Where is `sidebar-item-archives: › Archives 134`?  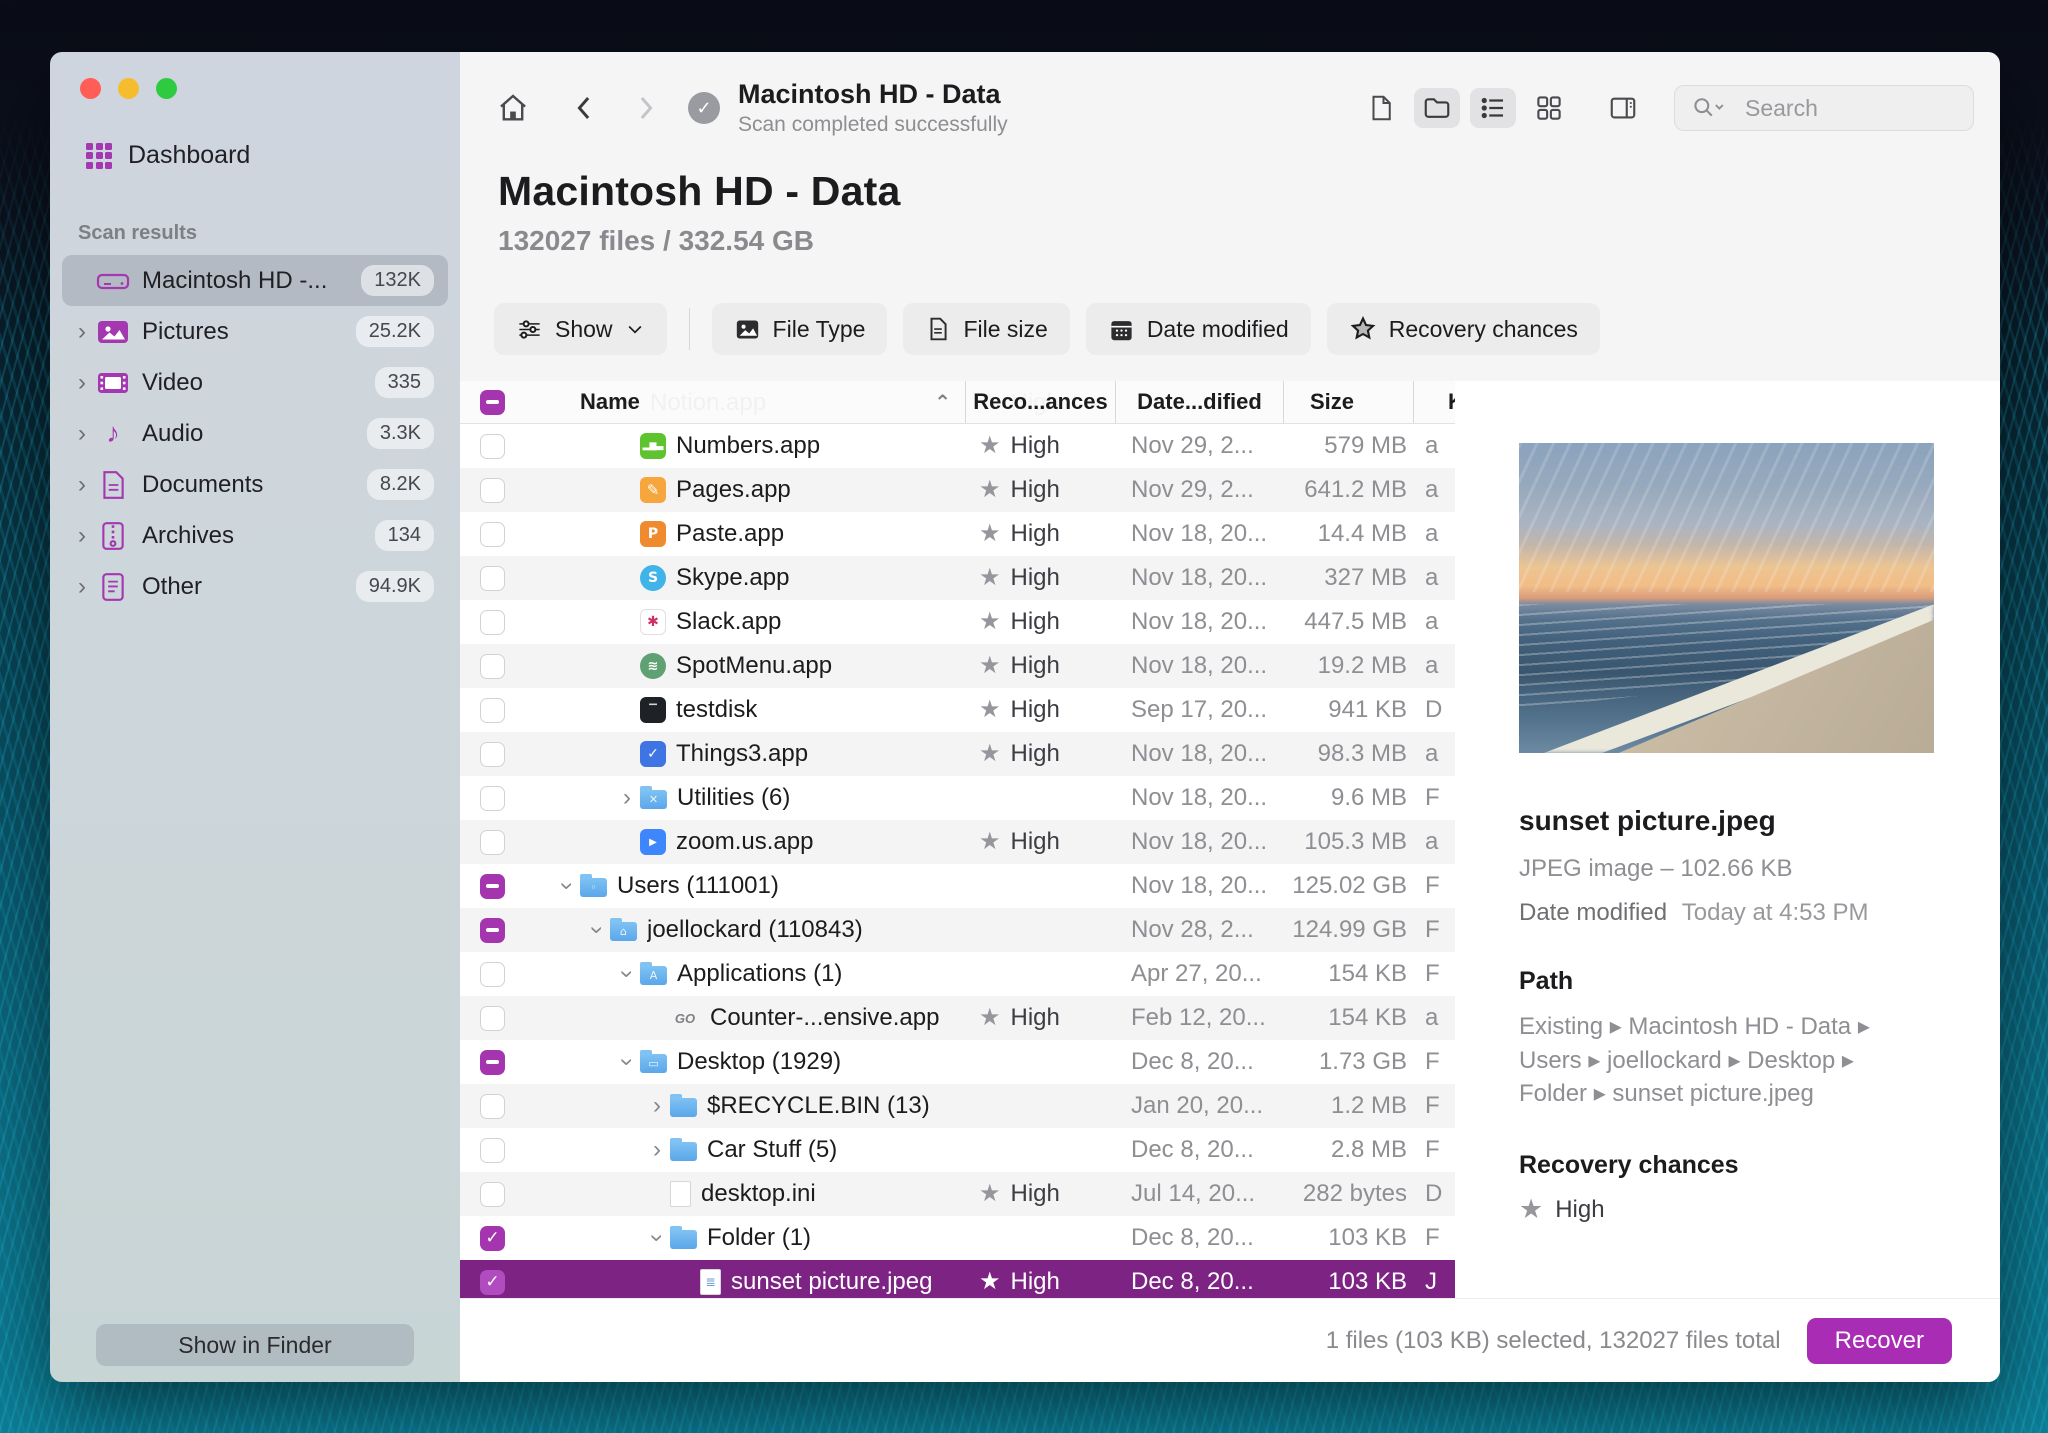
sidebar-item-archives: › Archives 134 is located at coordinates (255, 535).